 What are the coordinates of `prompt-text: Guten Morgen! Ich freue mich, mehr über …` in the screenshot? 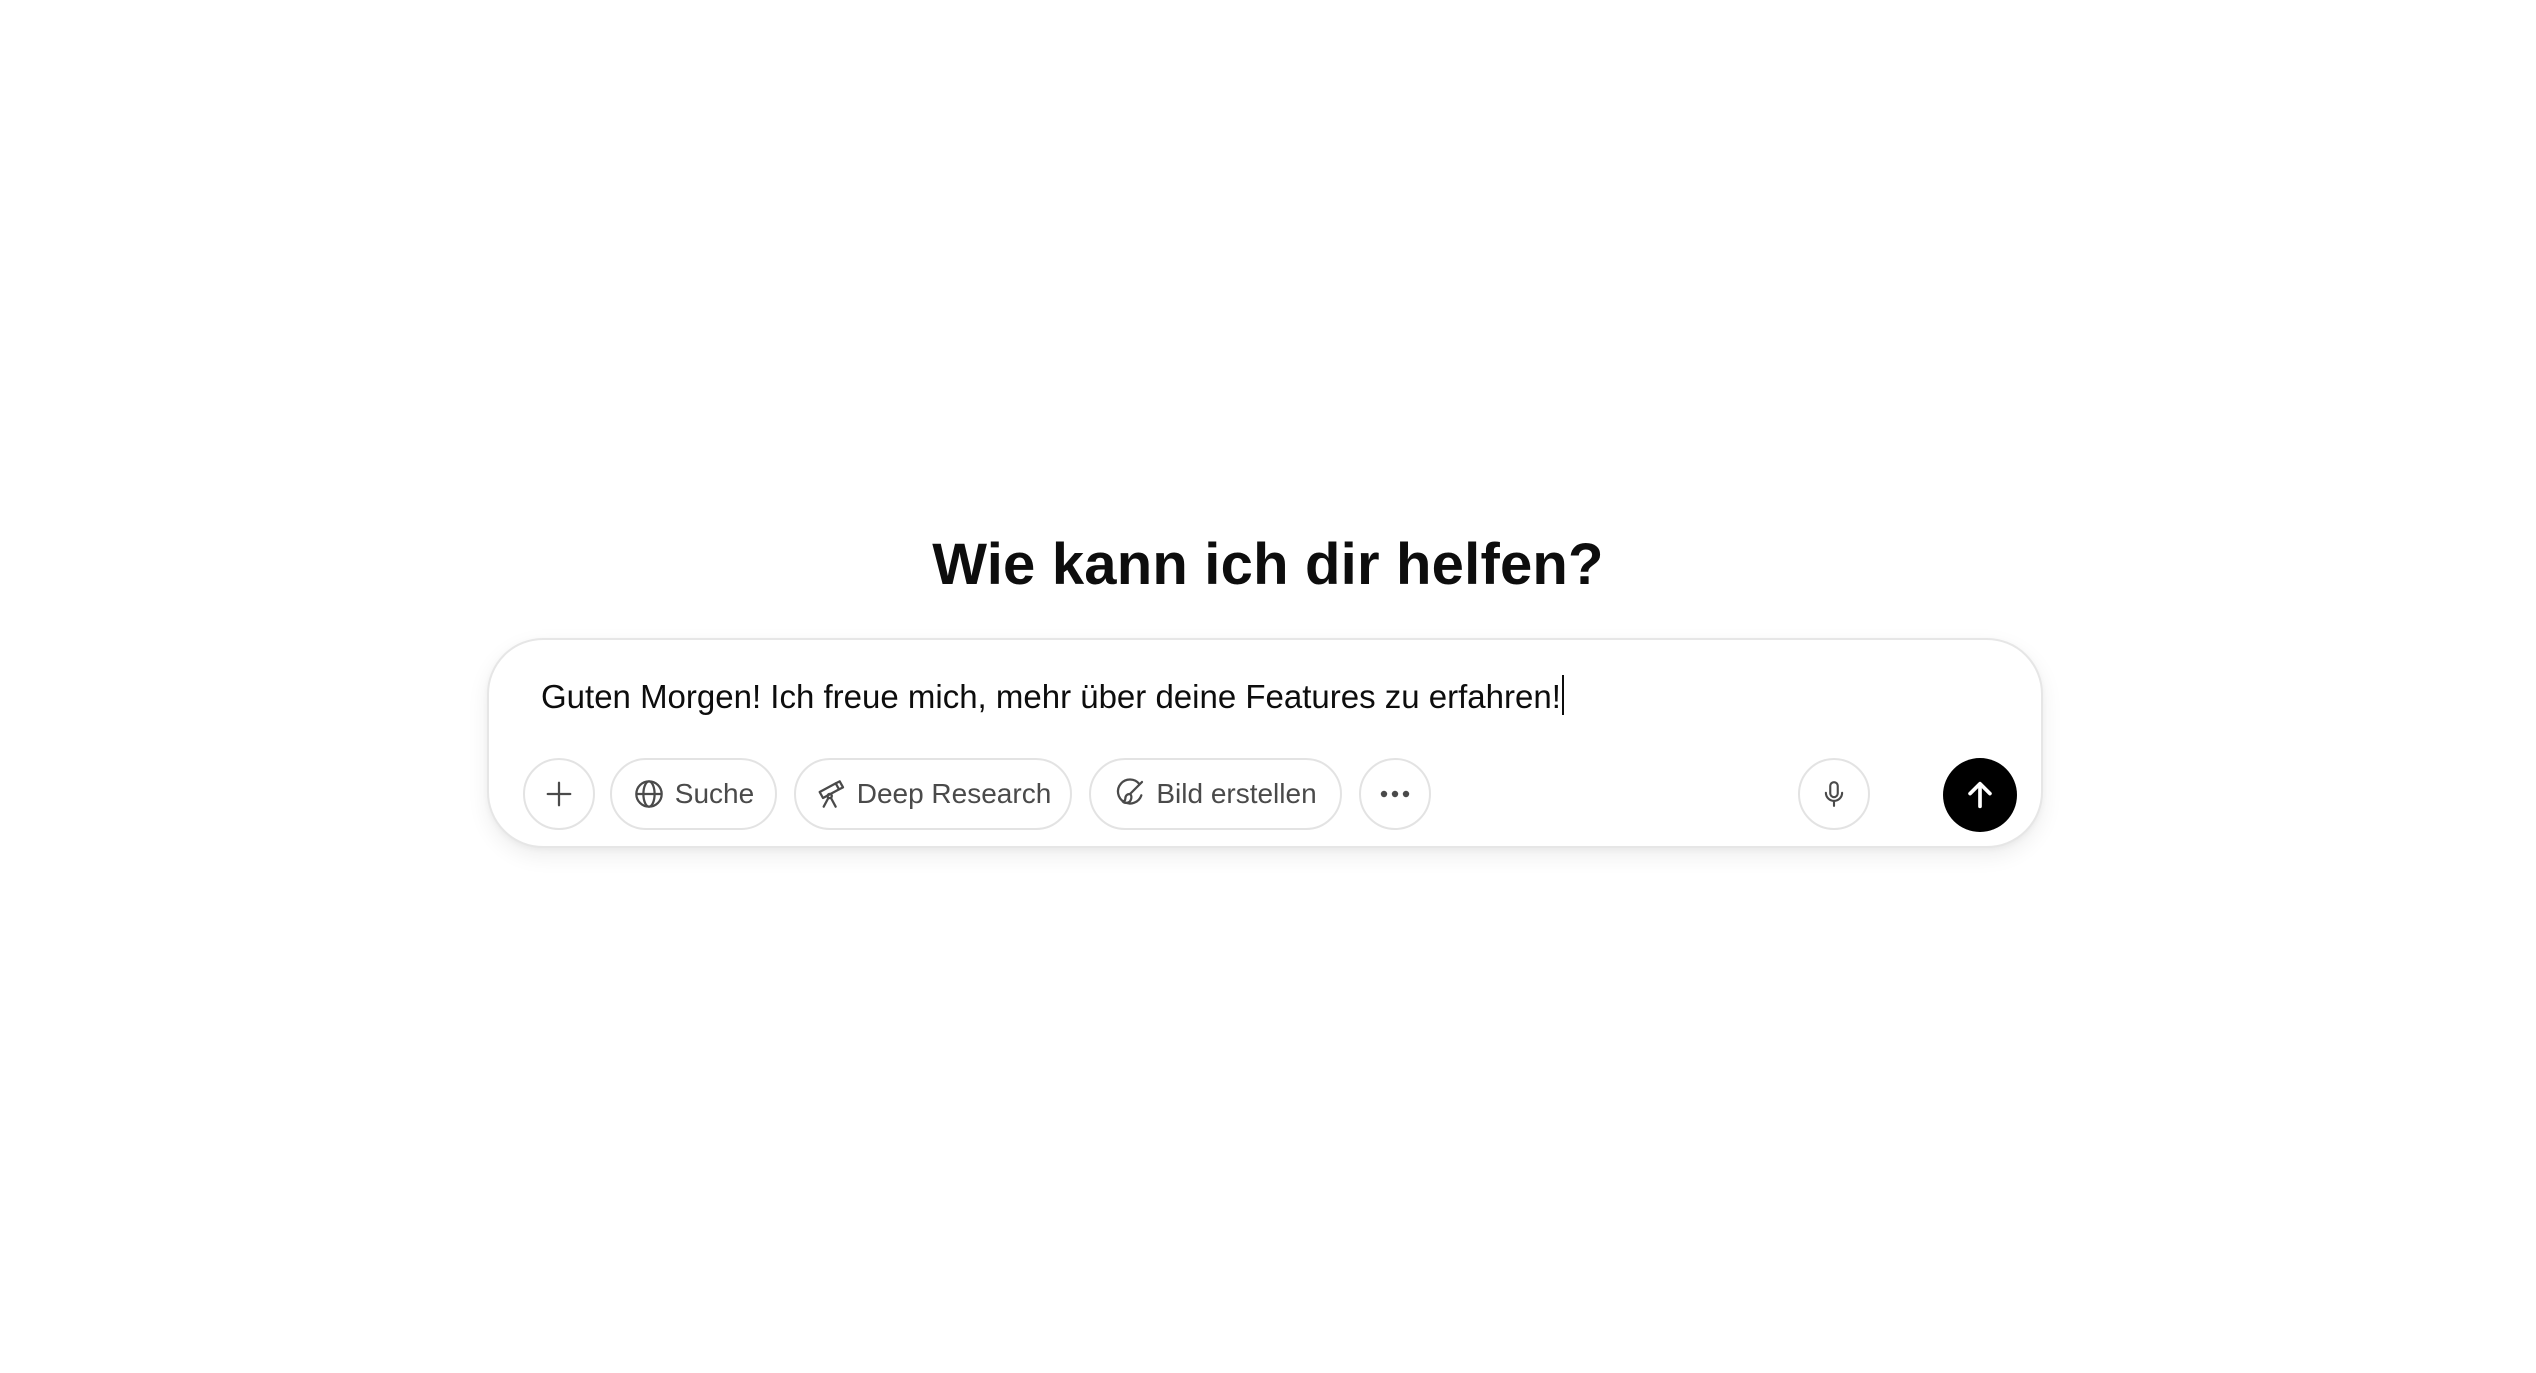 It's located at (1051, 696).